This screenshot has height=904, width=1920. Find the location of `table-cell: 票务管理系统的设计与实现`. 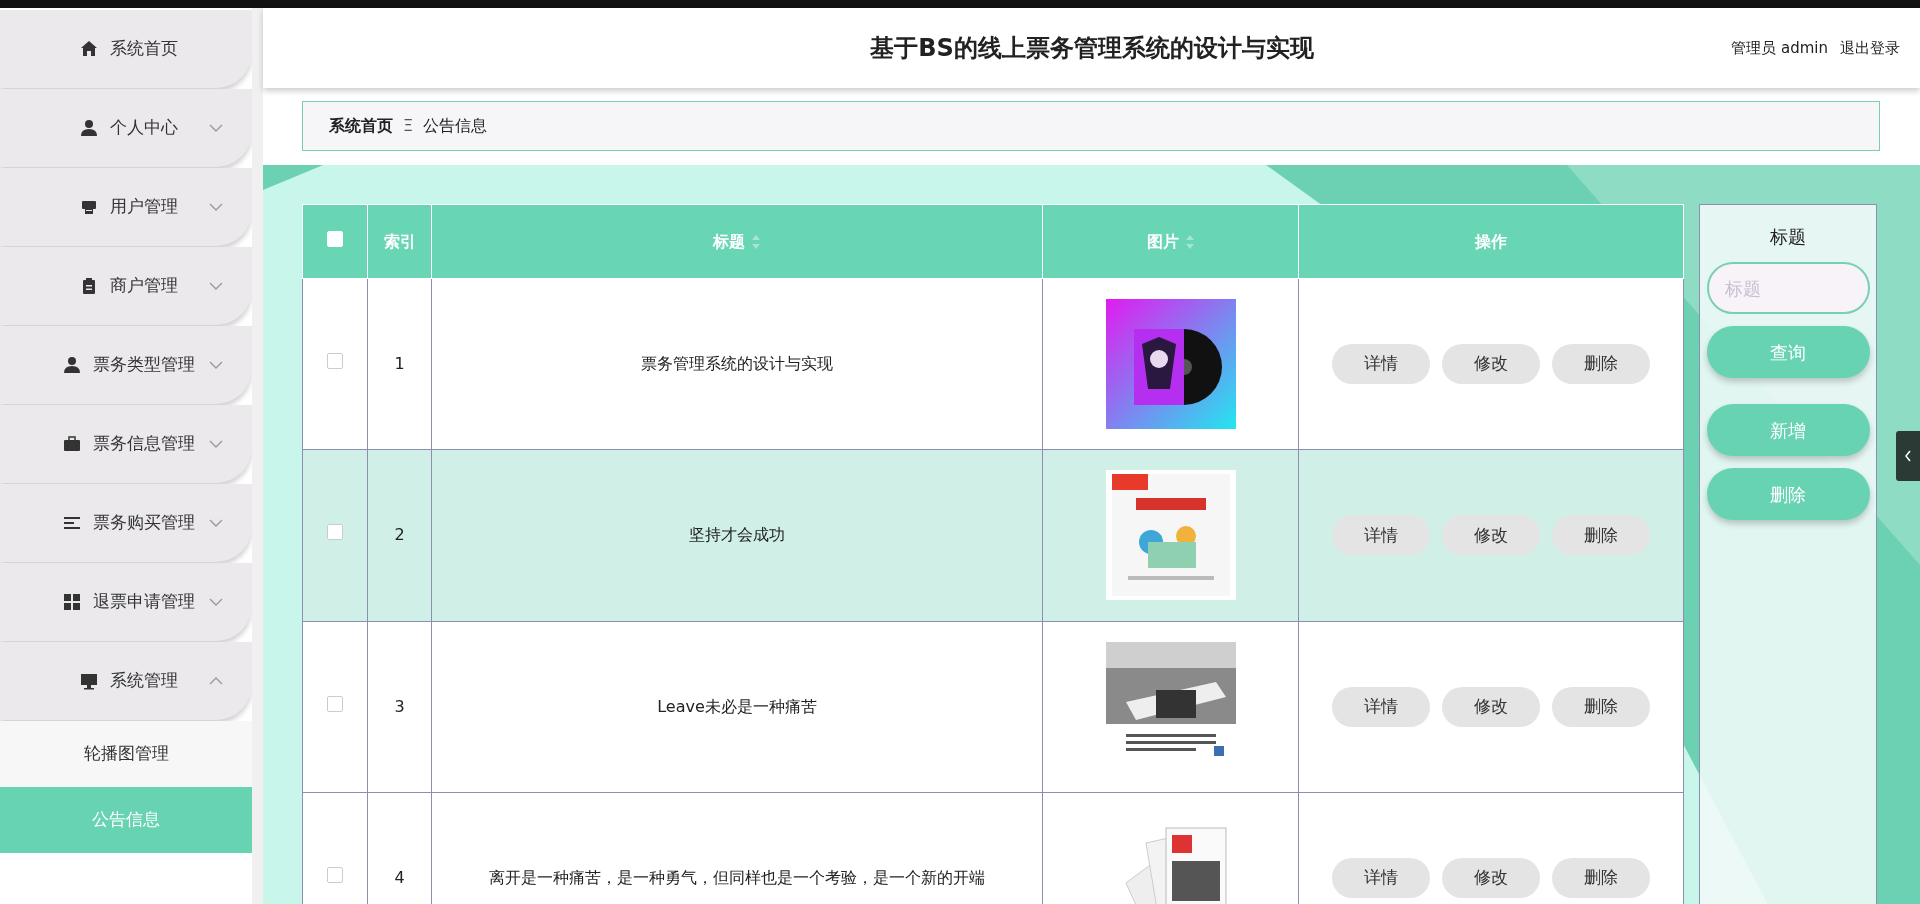

table-cell: 票务管理系统的设计与实现 is located at coordinates (737, 364).